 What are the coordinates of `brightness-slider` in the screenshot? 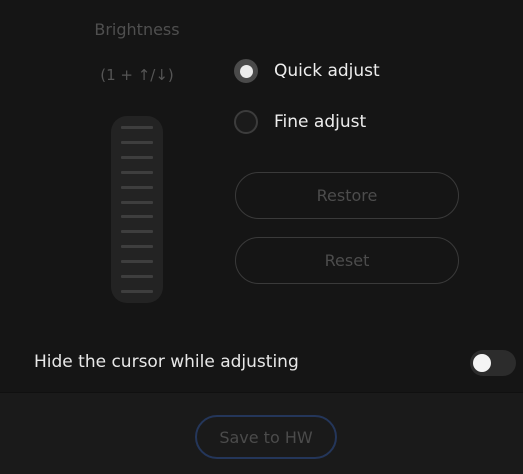 It's located at (137, 209).